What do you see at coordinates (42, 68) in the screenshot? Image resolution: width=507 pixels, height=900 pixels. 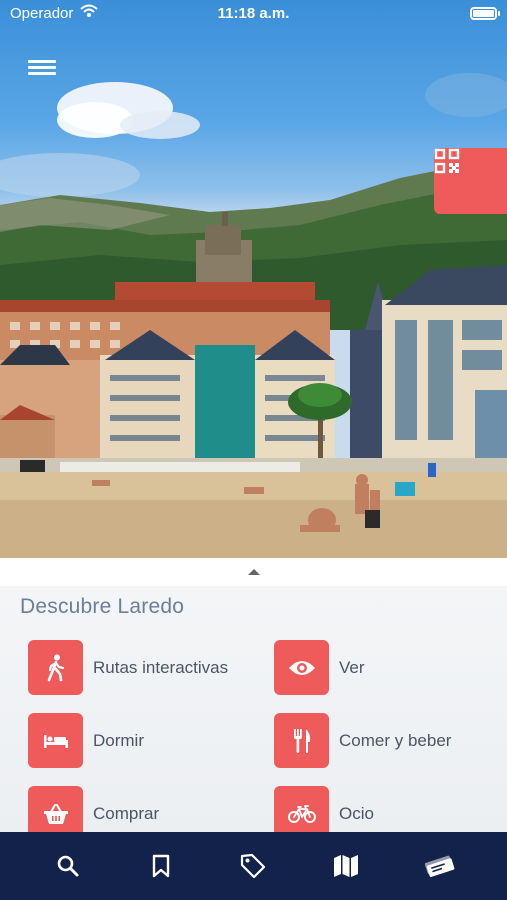 I see `hamburger-menu-icon` at bounding box center [42, 68].